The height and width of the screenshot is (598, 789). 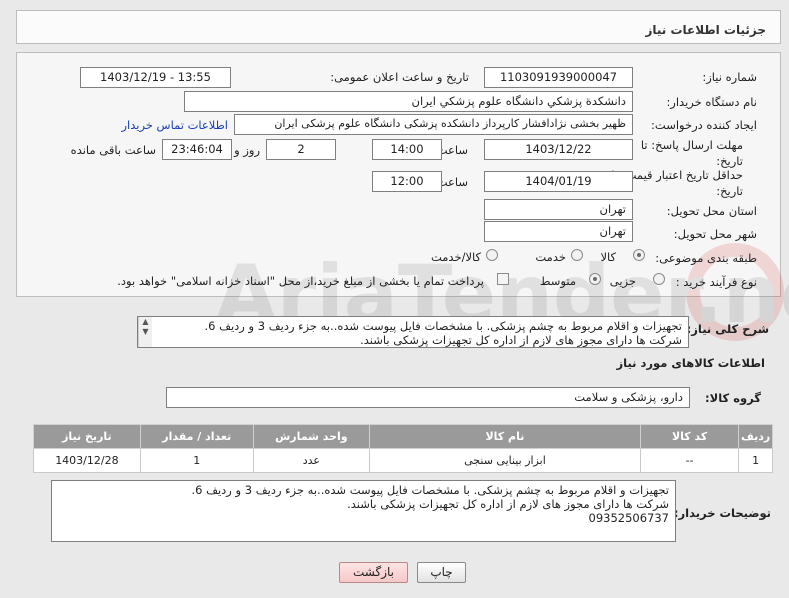 What do you see at coordinates (691, 153) in the screenshot?
I see `reply-deadline-label: مهلت ارسال پاسخ: تا تاریخ:` at bounding box center [691, 153].